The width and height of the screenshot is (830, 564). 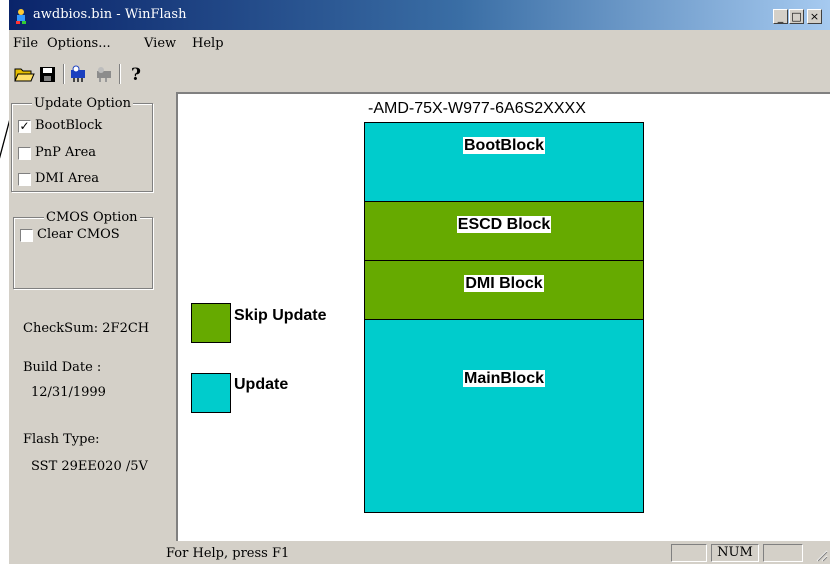 I want to click on status-bar: For Help, press F1 NUM, so click(x=419, y=552).